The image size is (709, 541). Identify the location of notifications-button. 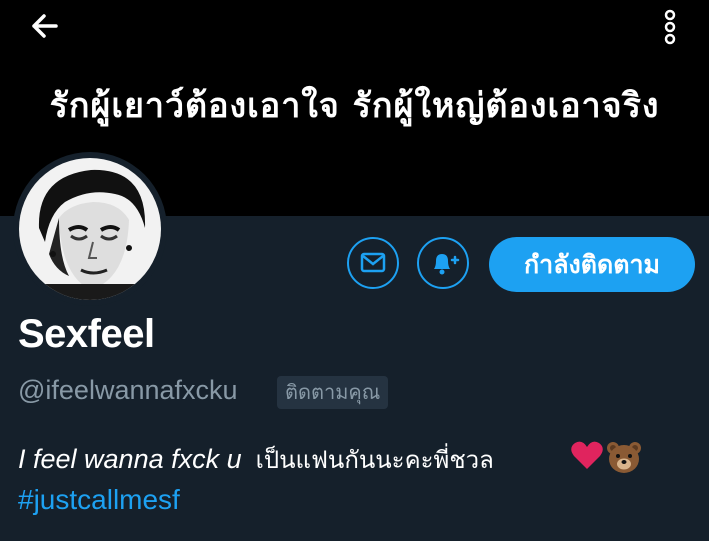
(443, 263).